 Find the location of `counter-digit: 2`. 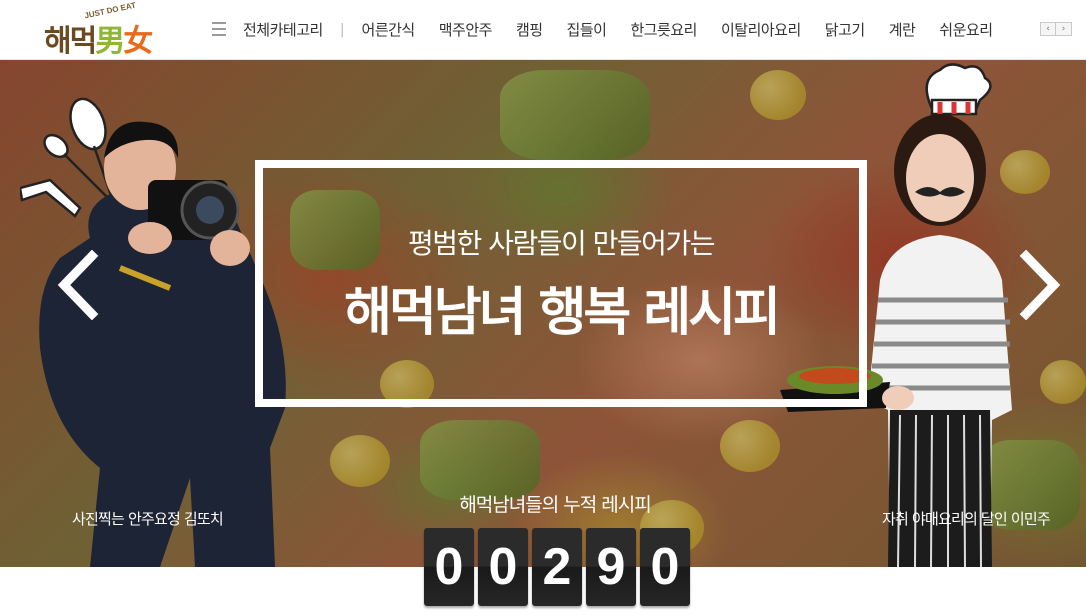

counter-digit: 2 is located at coordinates (557, 567).